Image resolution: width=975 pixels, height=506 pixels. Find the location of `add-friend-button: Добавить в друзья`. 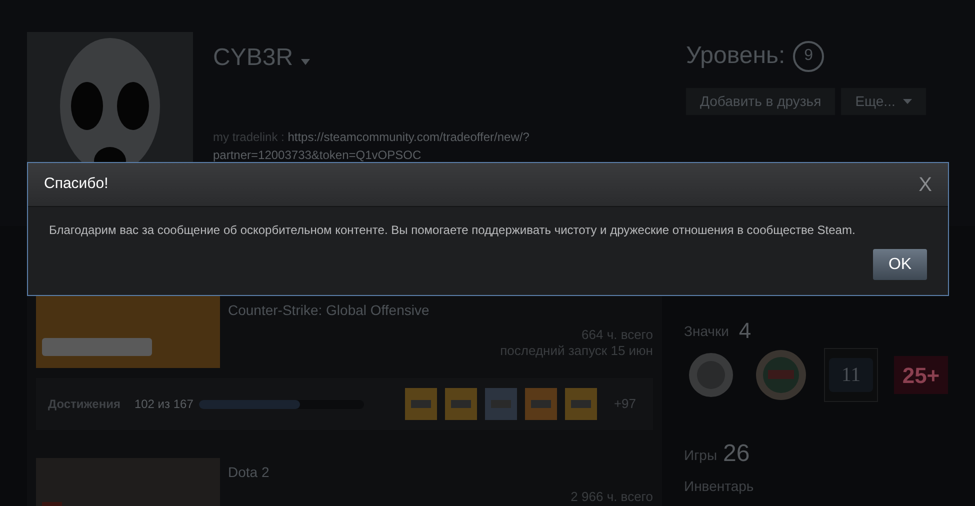

add-friend-button: Добавить в друзья is located at coordinates (761, 101).